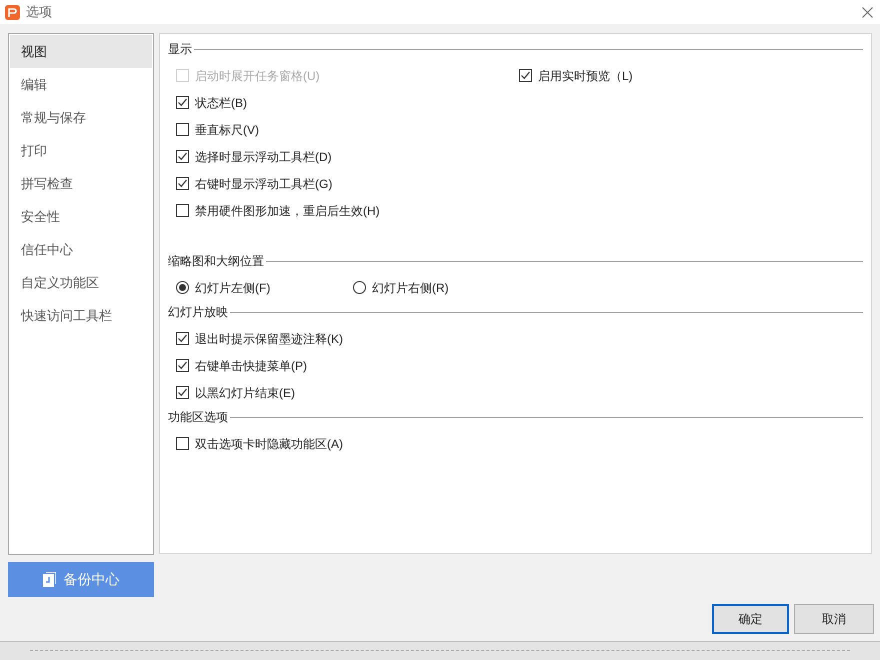 The width and height of the screenshot is (880, 660). What do you see at coordinates (263, 157) in the screenshot?
I see `checkbox-label: 选择时显示浮动工具栏(D)` at bounding box center [263, 157].